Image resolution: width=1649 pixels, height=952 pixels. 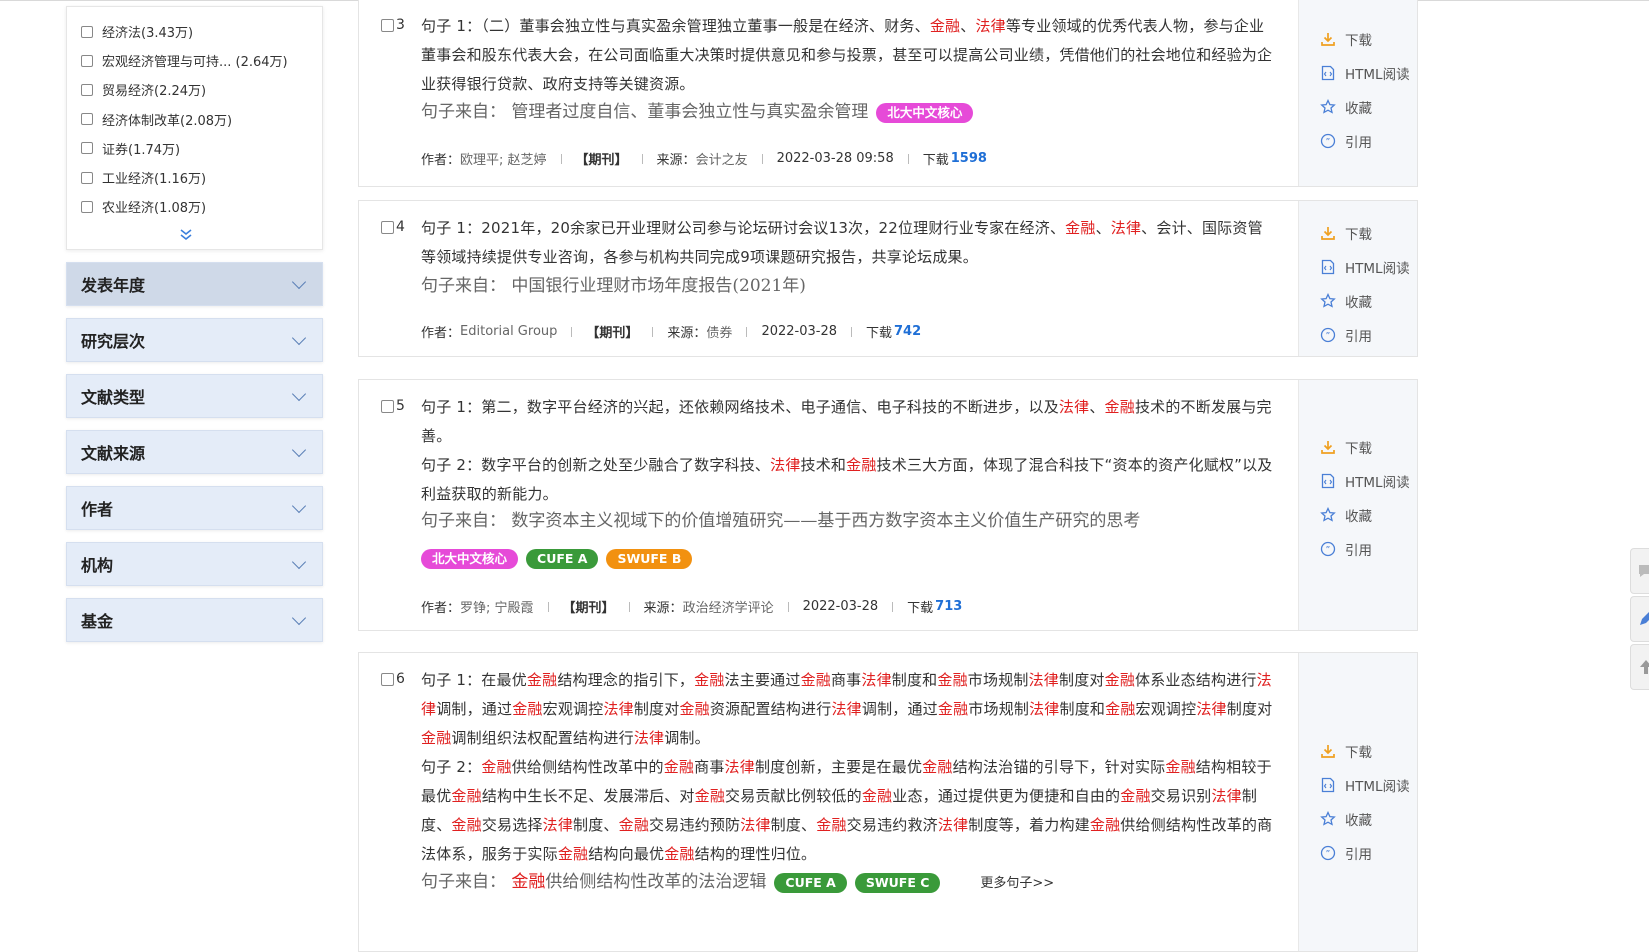 What do you see at coordinates (201, 148) in the screenshot?
I see `filter-option: 证券(1.74万)` at bounding box center [201, 148].